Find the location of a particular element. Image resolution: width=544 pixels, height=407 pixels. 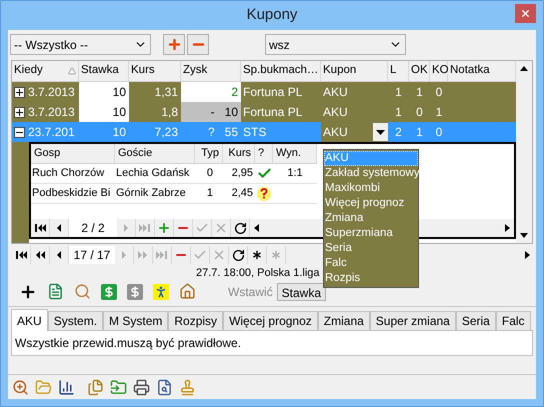

stake-cell-text: 10 is located at coordinates (119, 132).